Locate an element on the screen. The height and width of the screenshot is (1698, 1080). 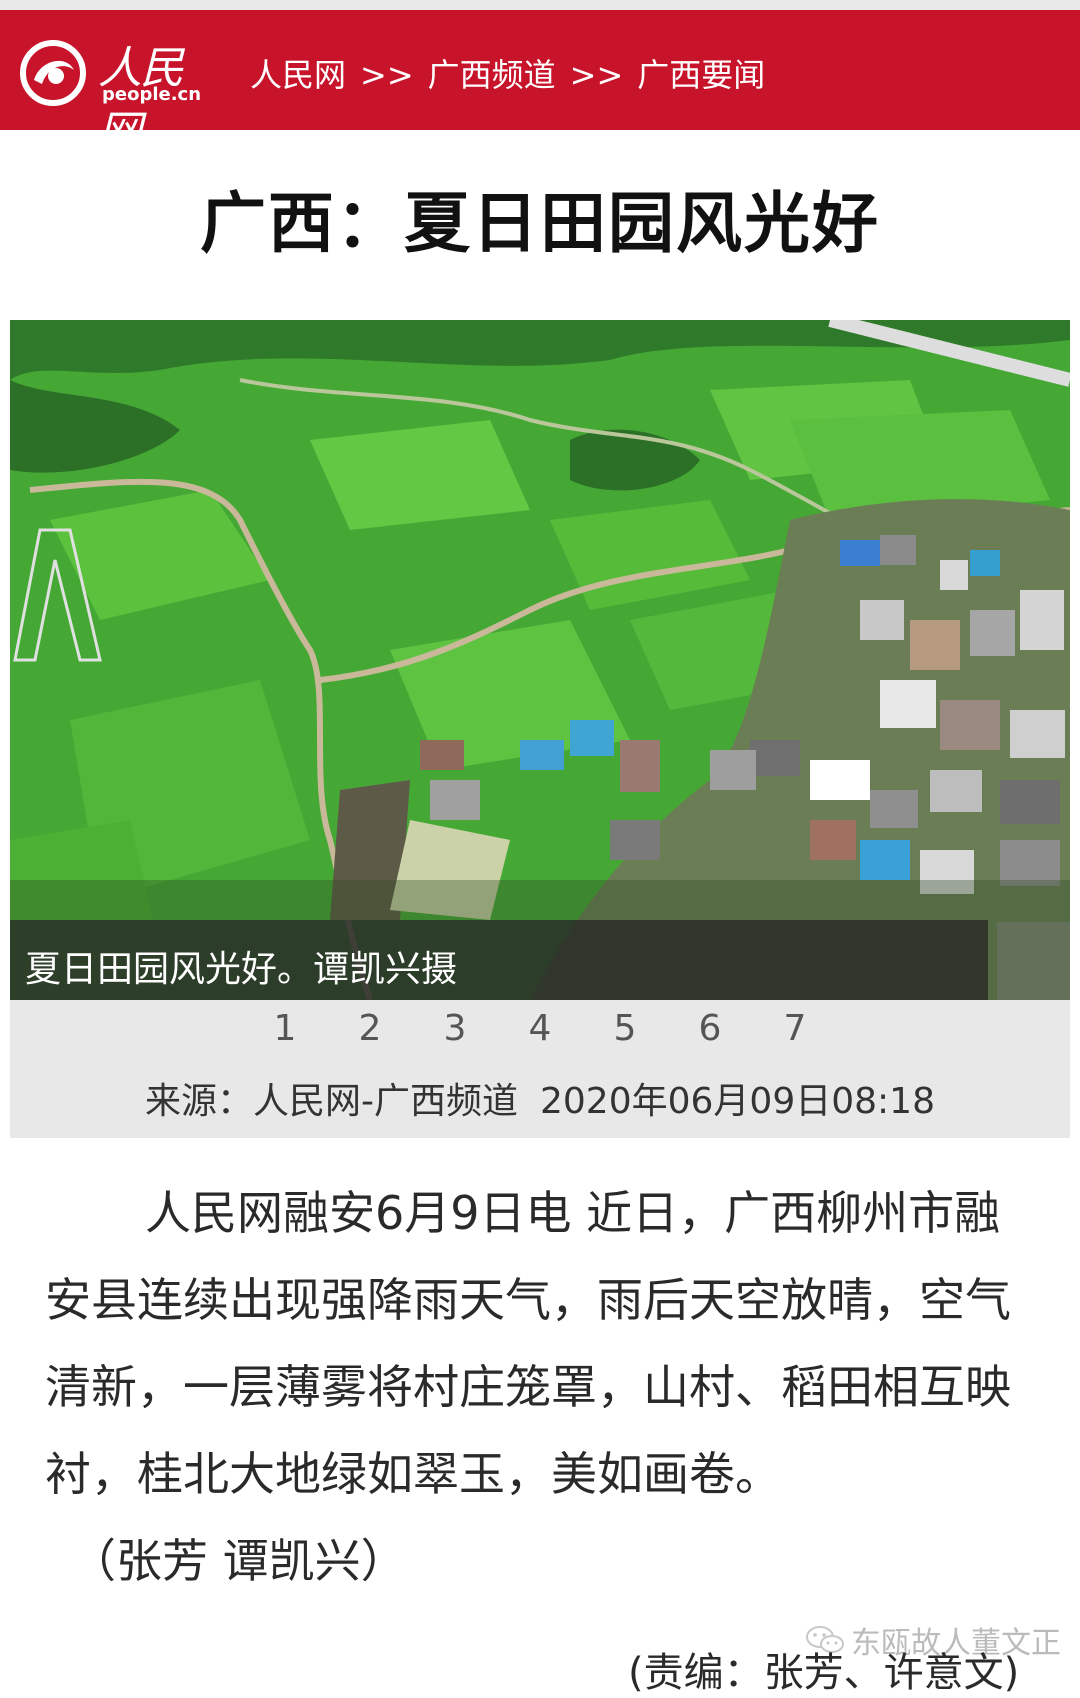
publish-date: 2020年06月09日08:18 is located at coordinates (737, 1101).